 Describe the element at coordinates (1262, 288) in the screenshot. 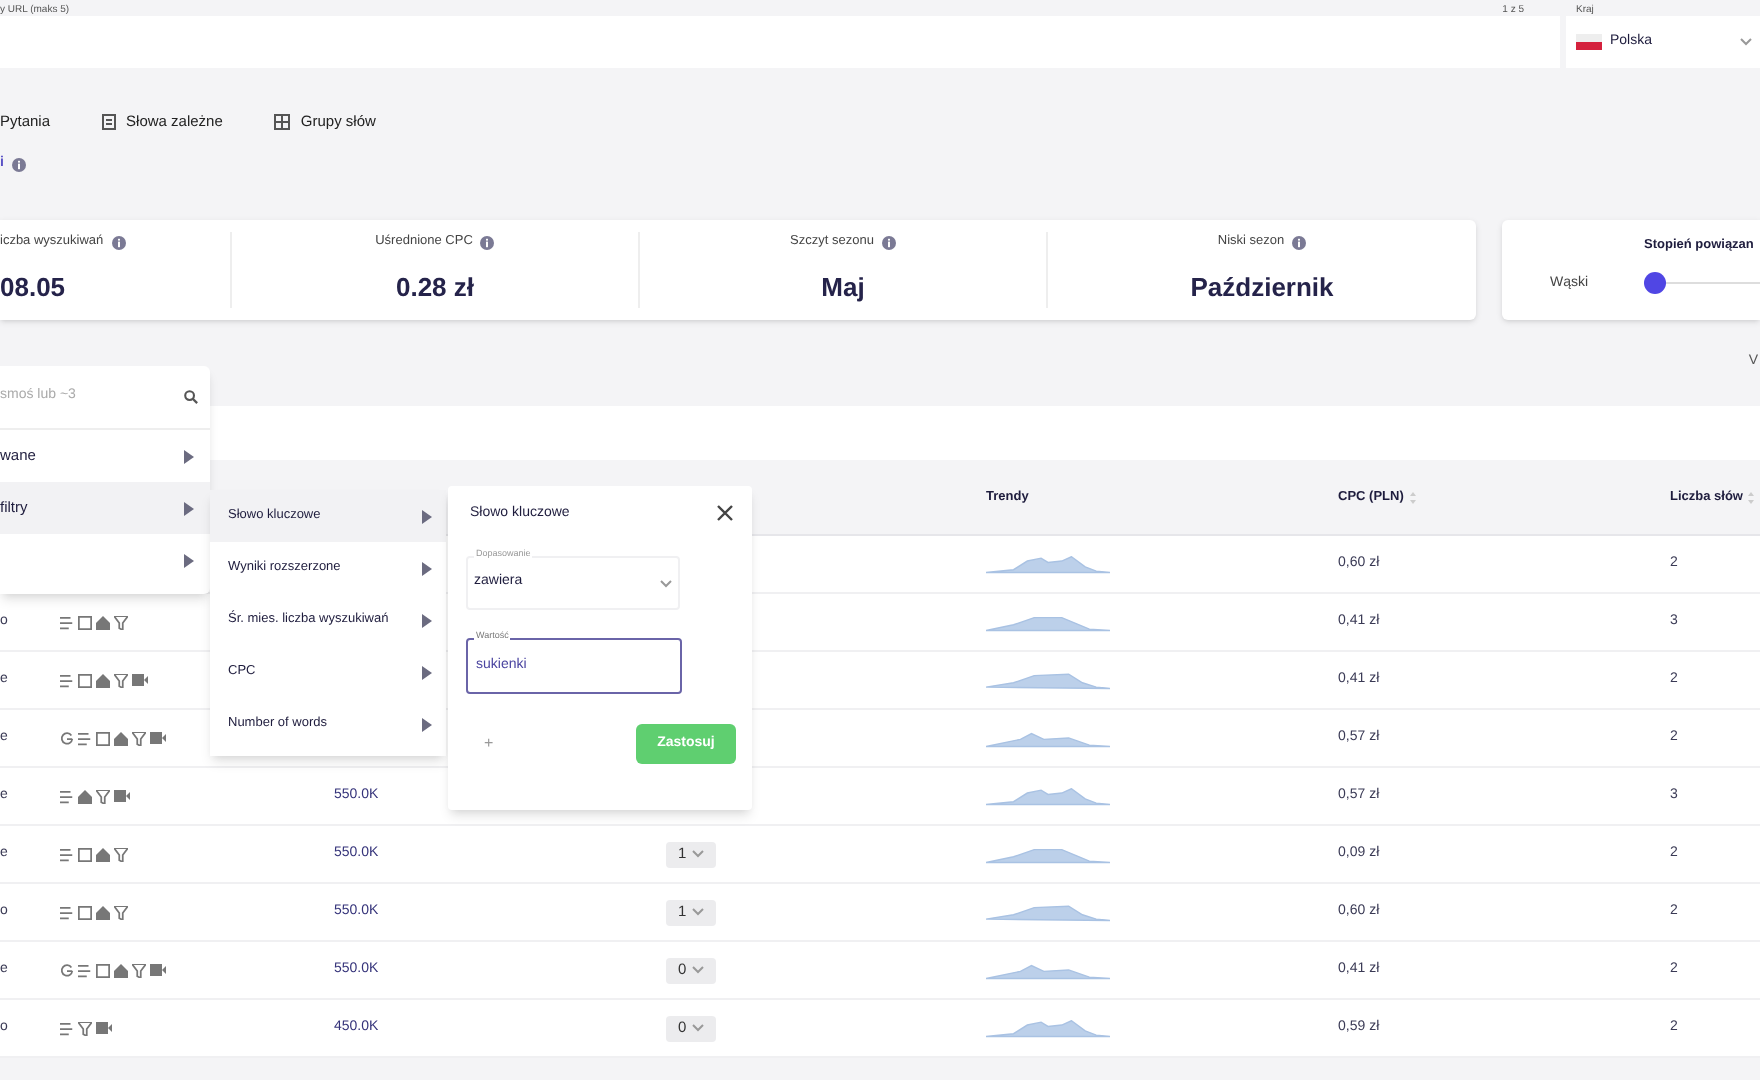

I see `stat-value: Październik` at that location.